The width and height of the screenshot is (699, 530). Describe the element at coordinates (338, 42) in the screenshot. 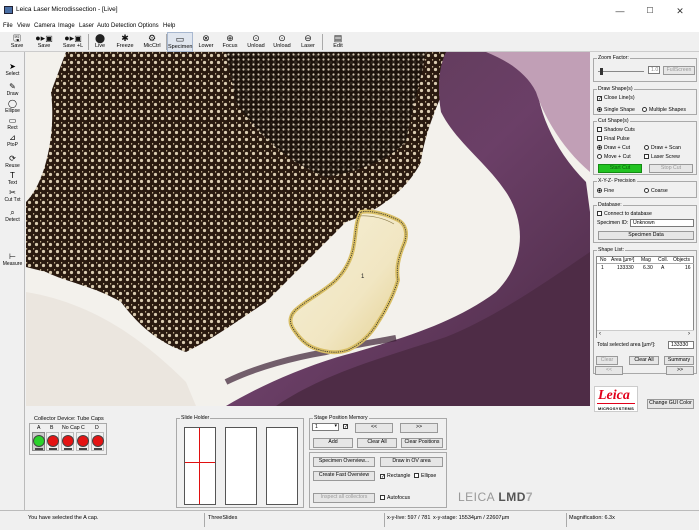

I see `edit-button: ▤ Edit` at that location.